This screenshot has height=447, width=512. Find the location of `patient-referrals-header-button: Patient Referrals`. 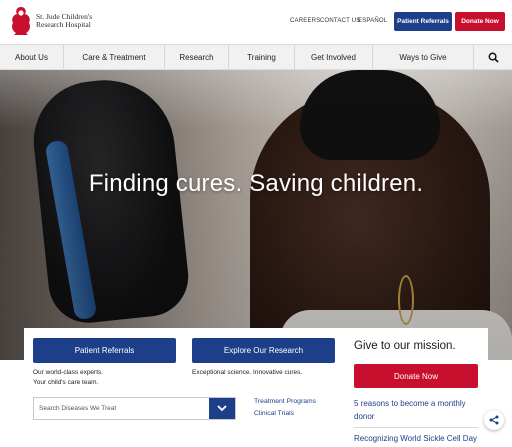

patient-referrals-header-button: Patient Referrals is located at coordinates (423, 21).